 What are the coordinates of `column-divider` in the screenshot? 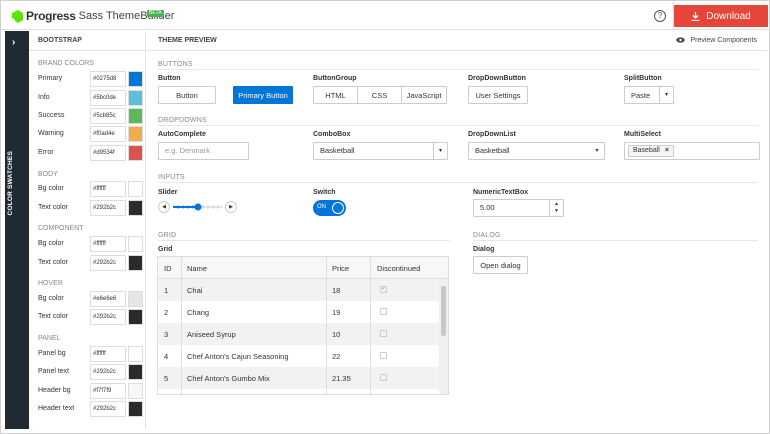 It's located at (181, 325).